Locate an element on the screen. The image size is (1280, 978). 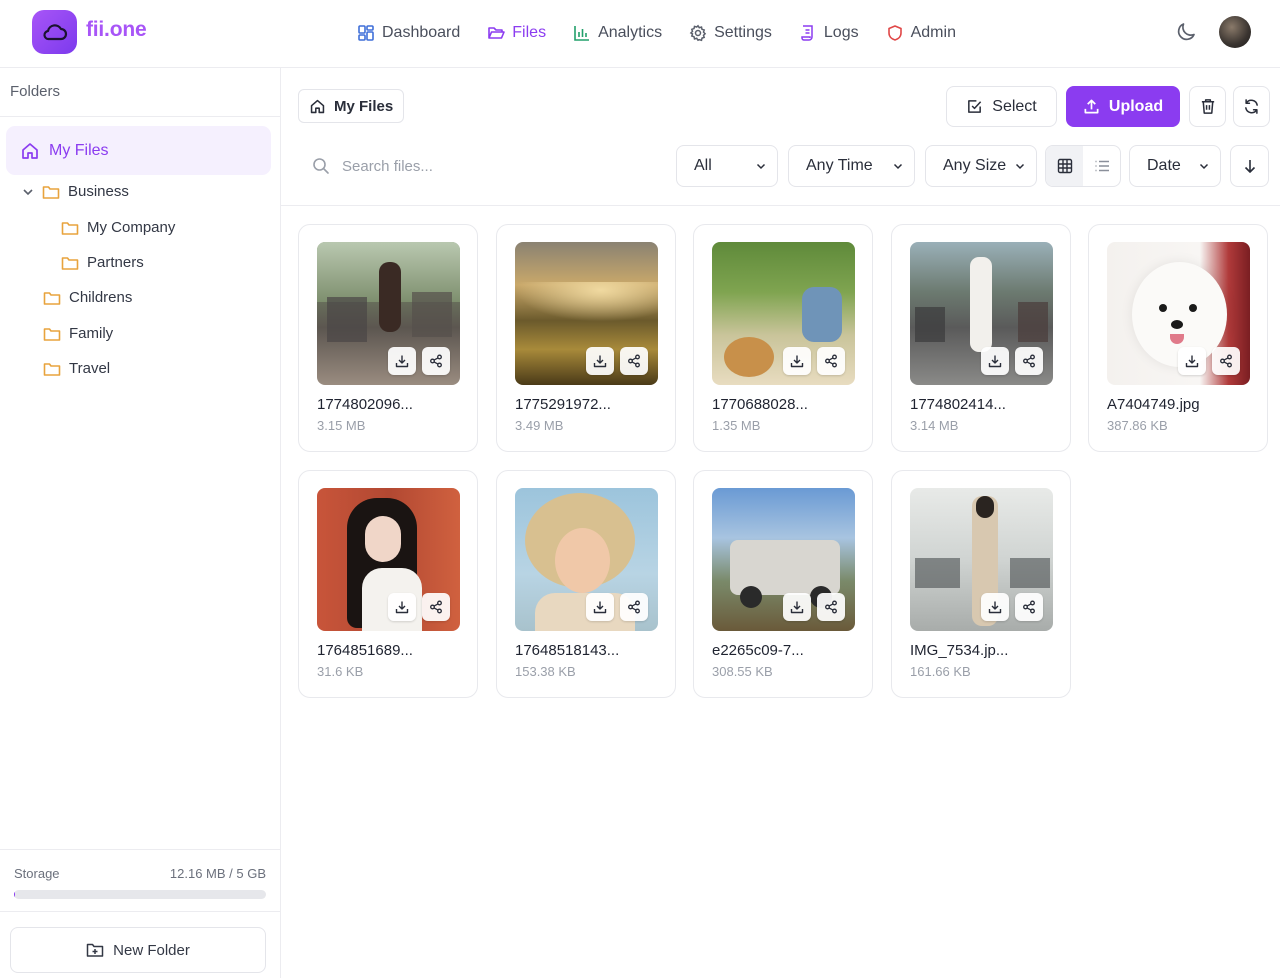
list-view-button is located at coordinates (1101, 166).